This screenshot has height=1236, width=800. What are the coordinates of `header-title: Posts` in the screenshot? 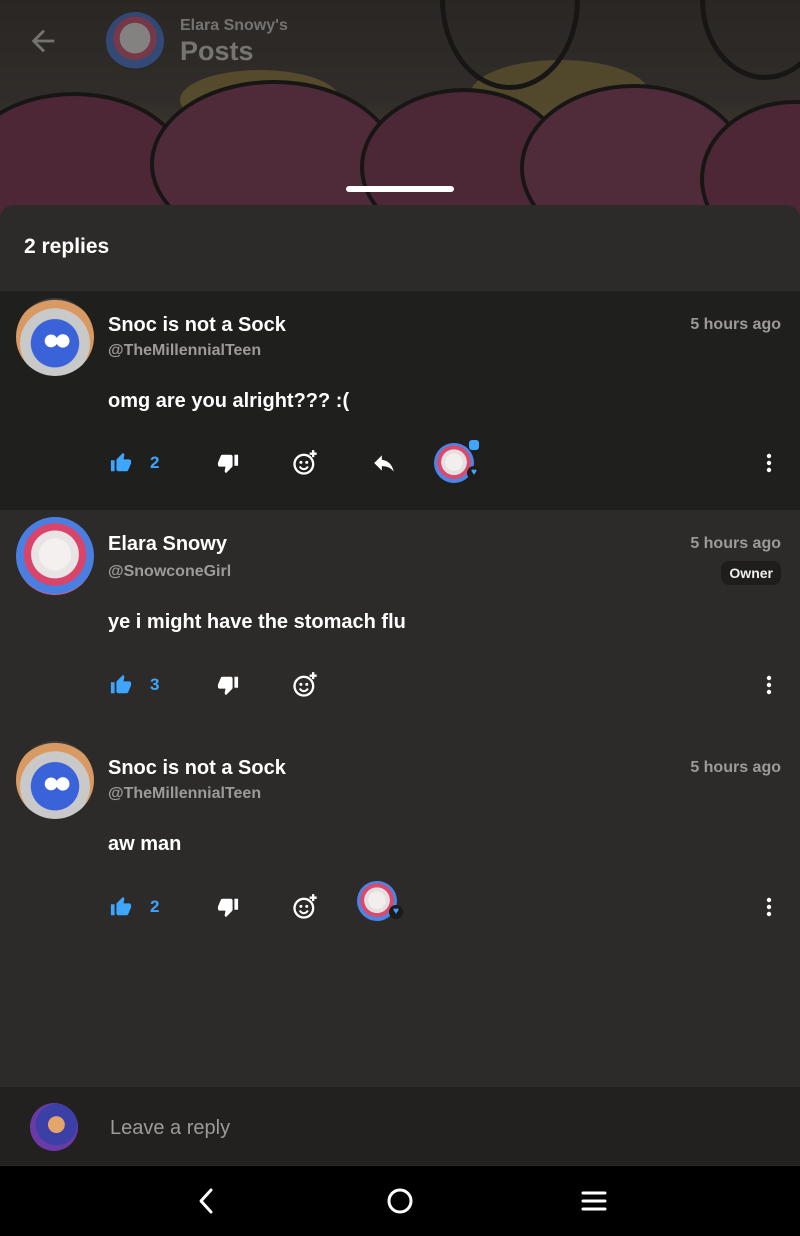 It's located at (217, 51).